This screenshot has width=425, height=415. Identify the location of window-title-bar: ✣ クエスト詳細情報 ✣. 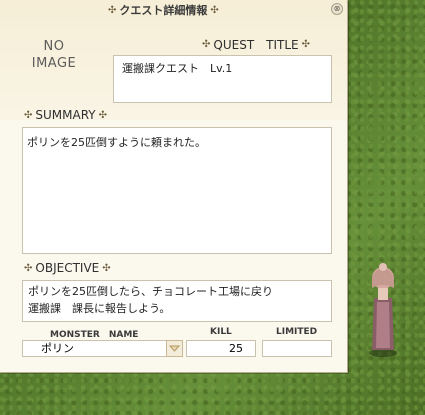
(218, 10).